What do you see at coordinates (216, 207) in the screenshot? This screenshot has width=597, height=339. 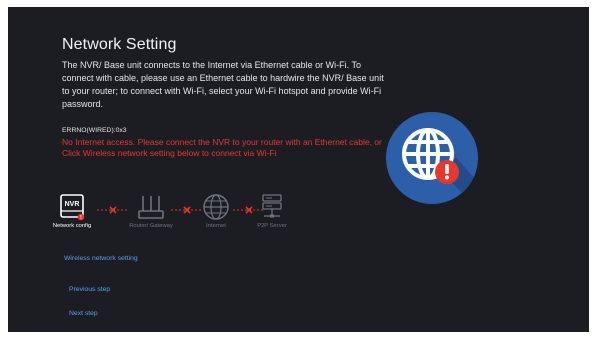 I see `globe-icon` at bounding box center [216, 207].